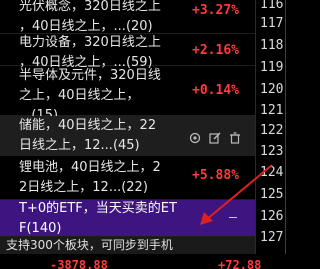 This screenshot has height=269, width=320. I want to click on row-number: 125, so click(272, 194).